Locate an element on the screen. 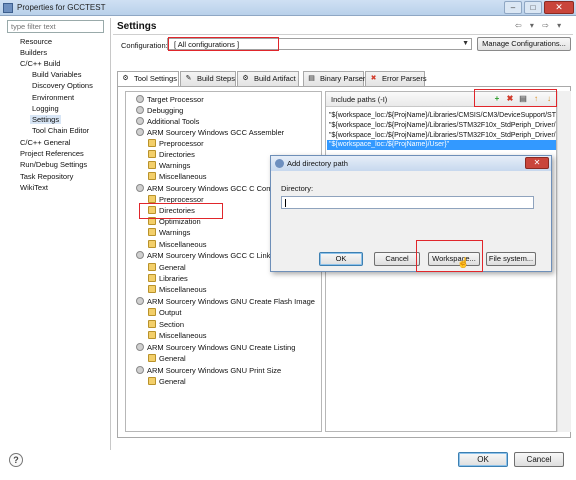 This screenshot has height=480, width=576. nav-item-cpp-general: C/C++ General is located at coordinates (45, 142).